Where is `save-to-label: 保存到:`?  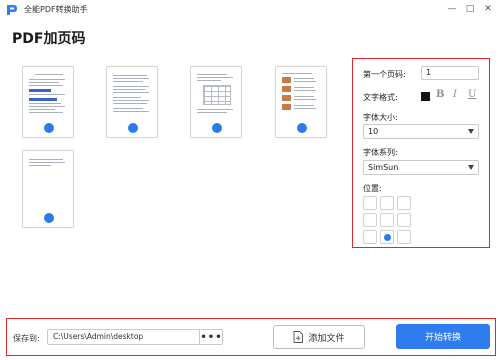
save-to-label: 保存到: is located at coordinates (26, 338).